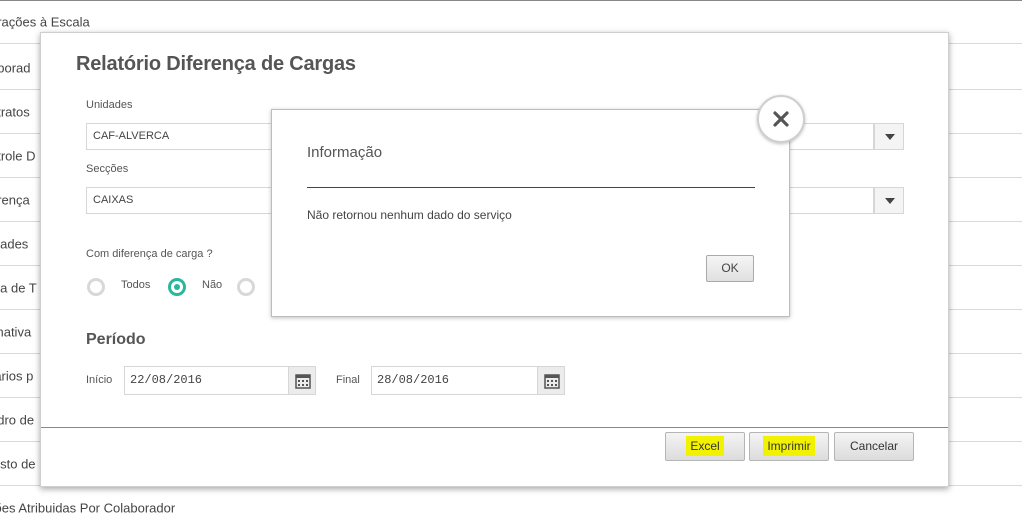 This screenshot has height=530, width=1022. I want to click on modal-title: Relatório Diferença de Cargas, so click(216, 64).